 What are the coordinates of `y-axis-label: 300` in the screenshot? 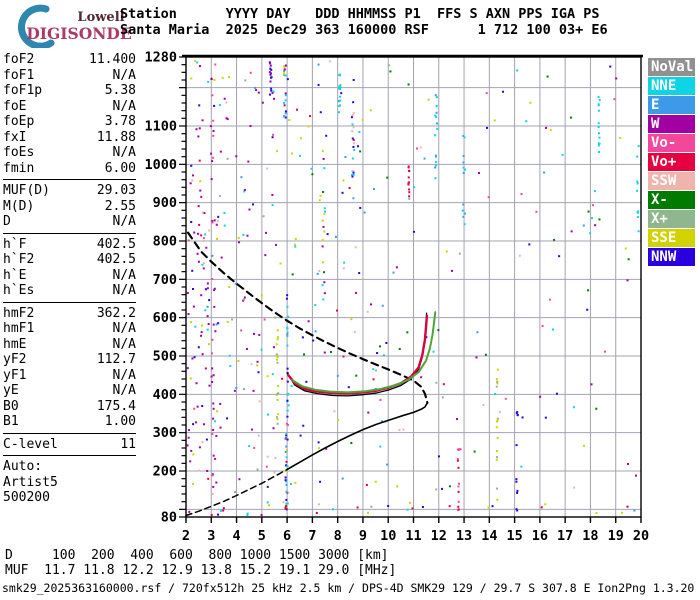 It's located at (165, 433).